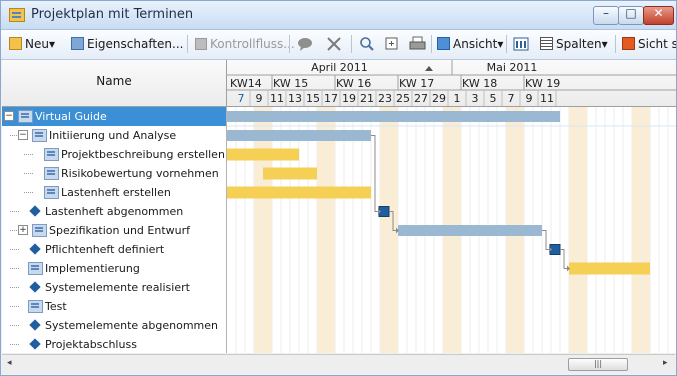  Describe the element at coordinates (32, 44) in the screenshot. I see `new-button: Neu▾` at that location.